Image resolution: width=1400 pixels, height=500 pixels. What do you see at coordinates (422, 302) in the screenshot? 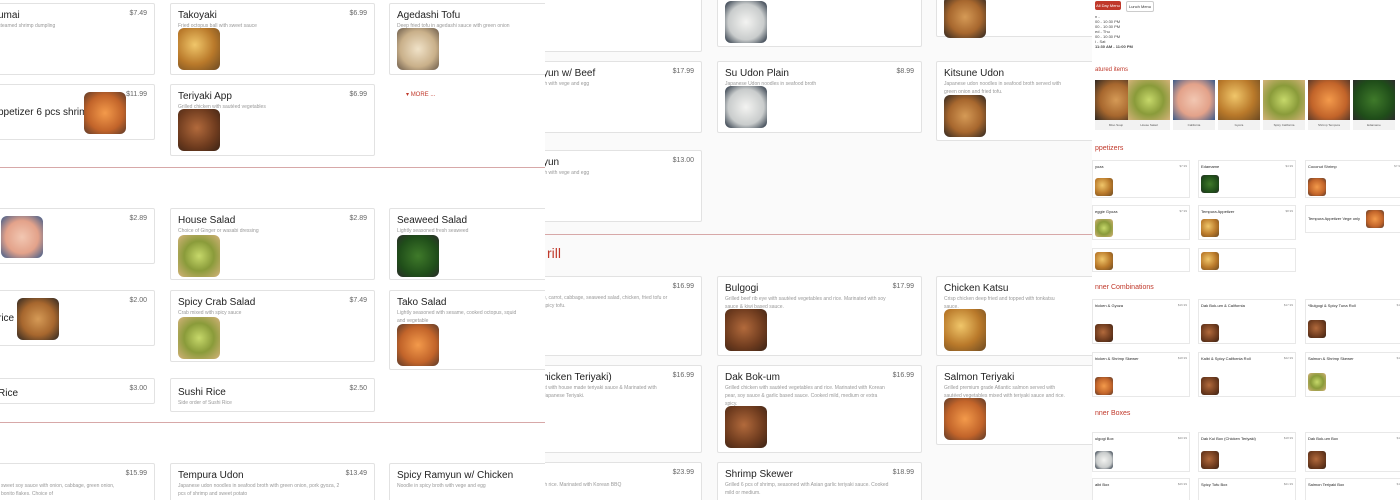
I see `item-name: Tako Salad` at bounding box center [422, 302].